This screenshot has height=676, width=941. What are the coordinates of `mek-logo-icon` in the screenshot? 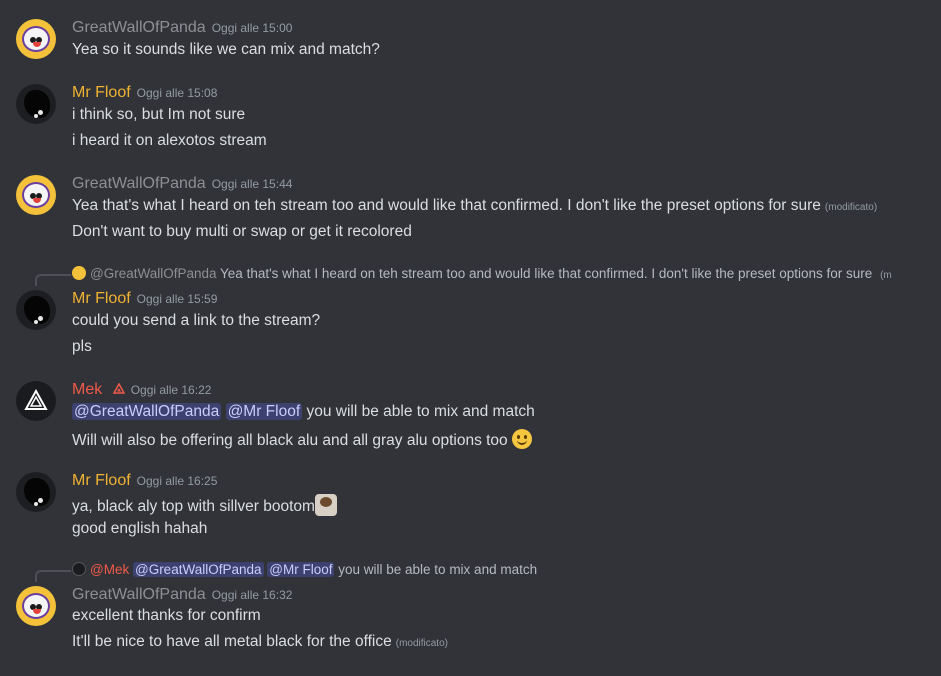 It's located at (36, 399).